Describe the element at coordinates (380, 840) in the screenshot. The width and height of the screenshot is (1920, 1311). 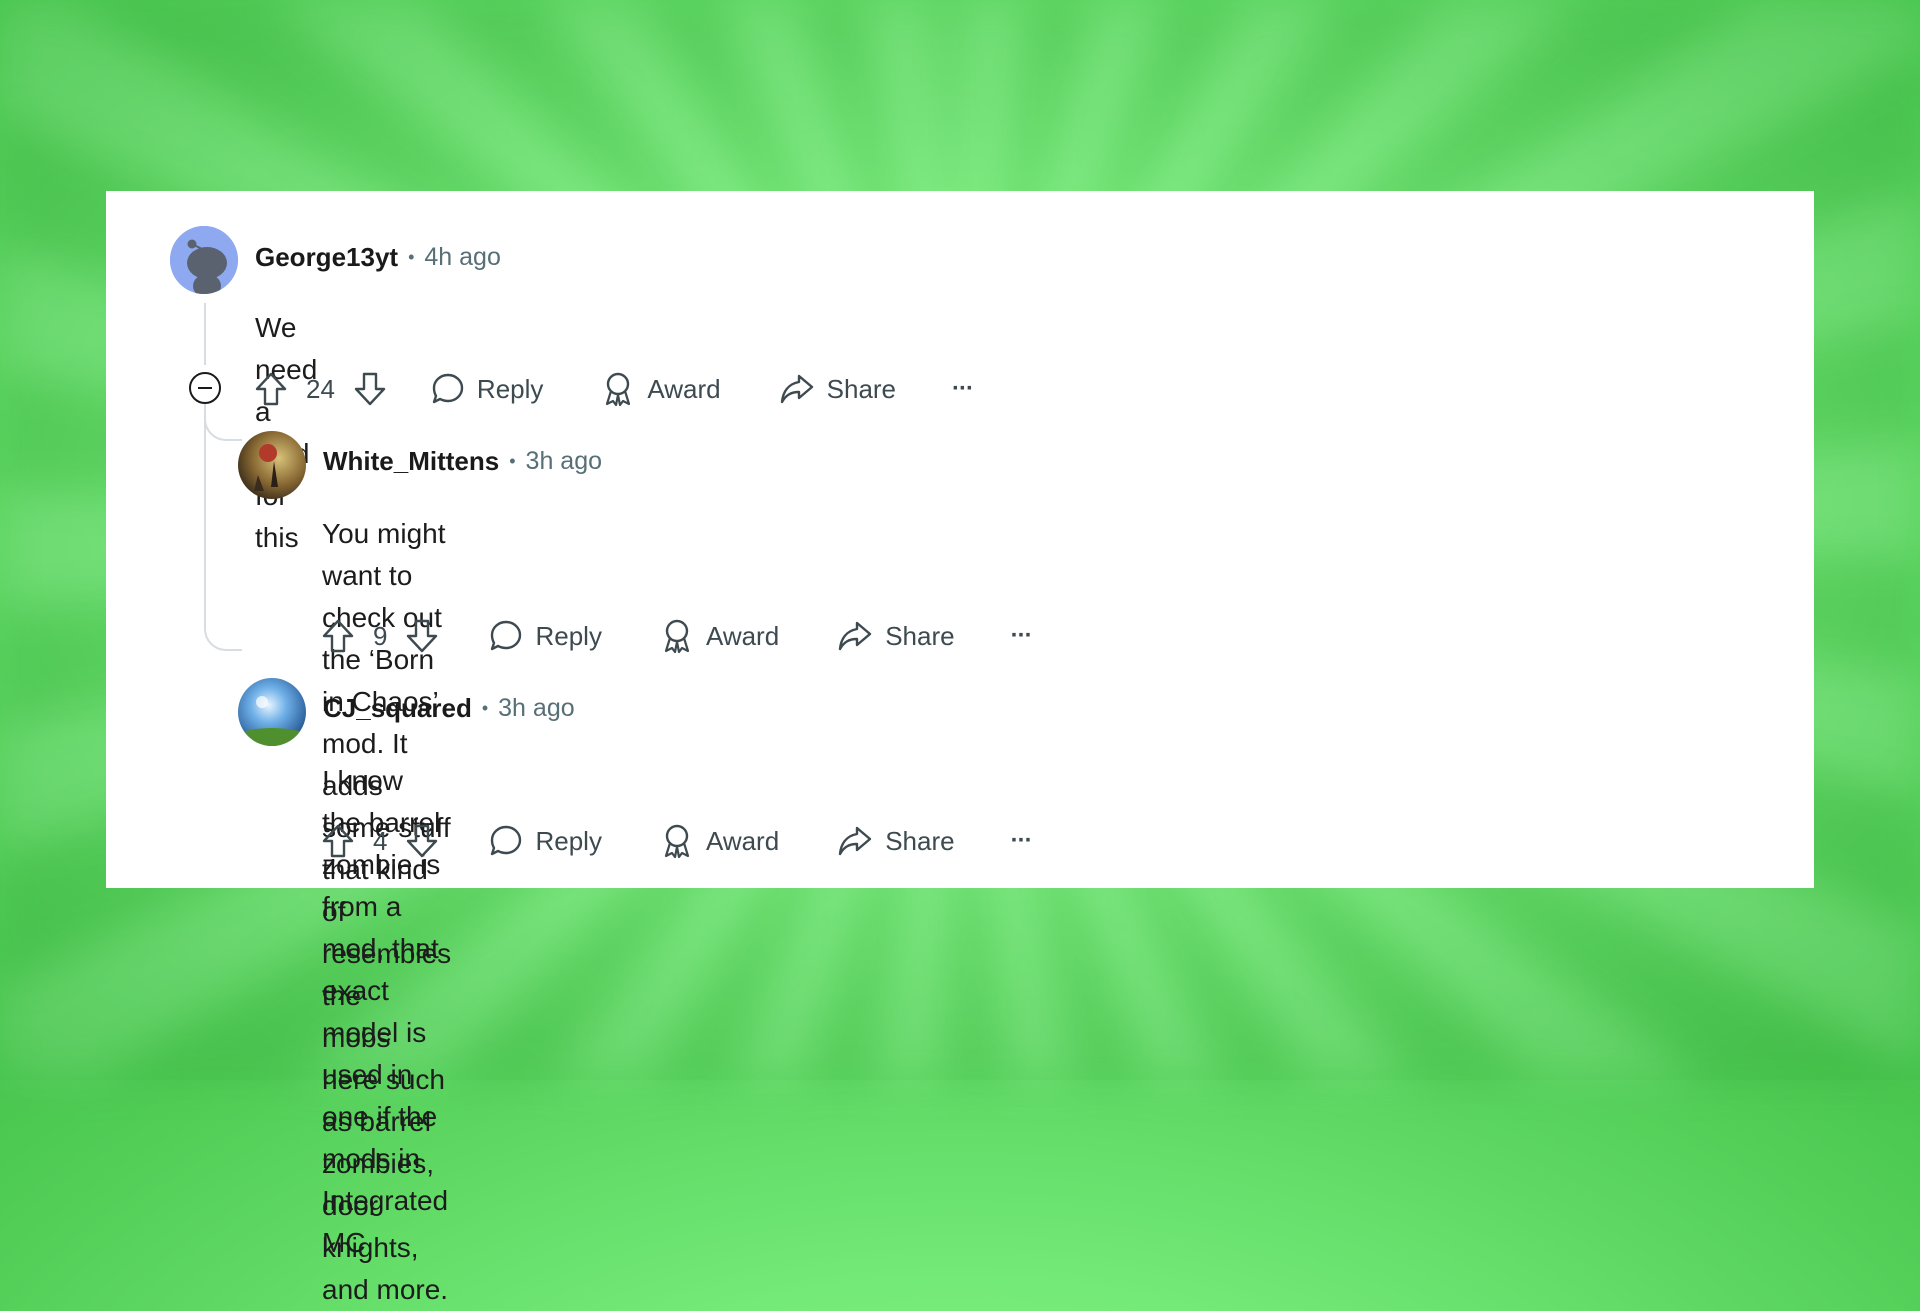
I see `vote-count: 4` at that location.